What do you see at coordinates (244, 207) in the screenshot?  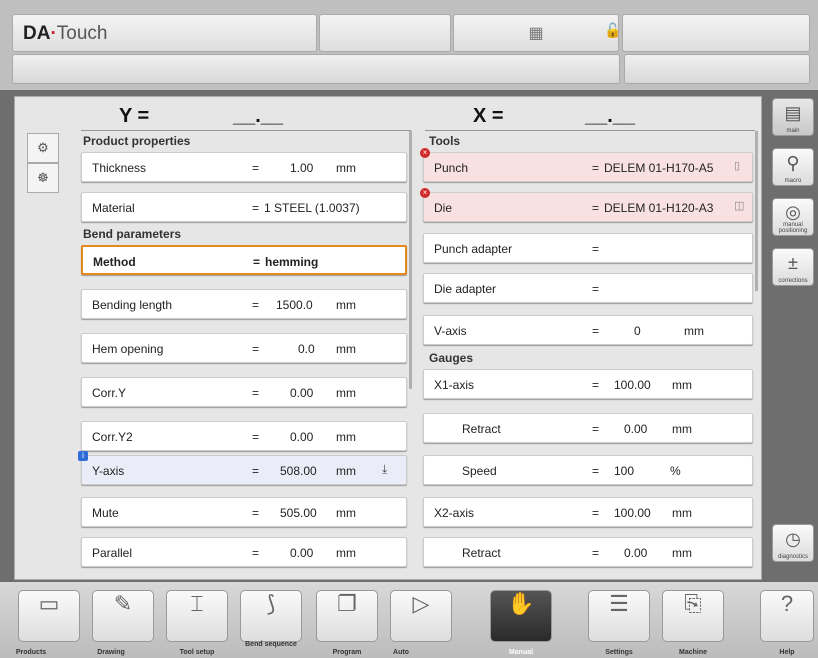 I see `row-material: Material = 1 STEEL (1.0037)` at bounding box center [244, 207].